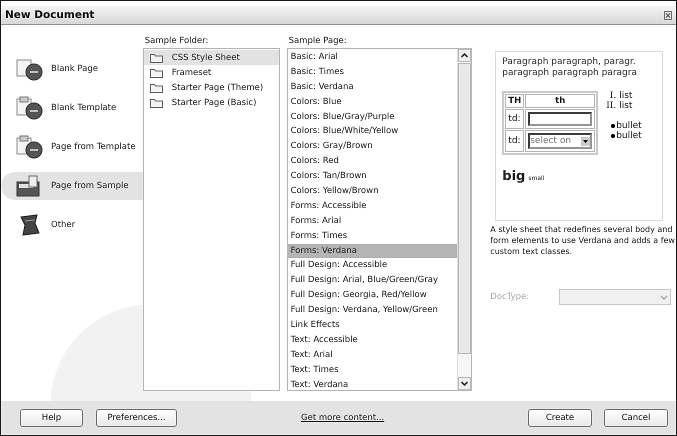 The image size is (677, 436). I want to click on sample-page-item: Colors: Blue, so click(373, 102).